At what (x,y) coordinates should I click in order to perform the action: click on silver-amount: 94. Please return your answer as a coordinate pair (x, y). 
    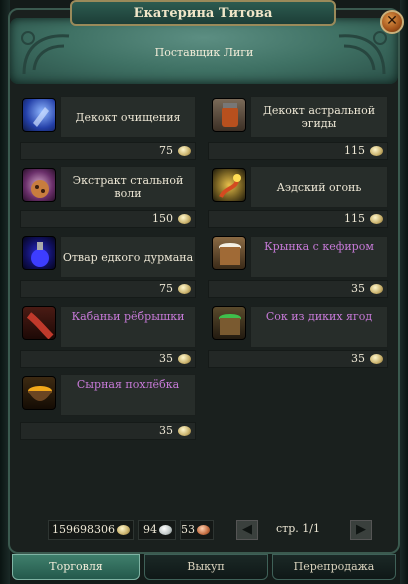
    Looking at the image, I should click on (157, 530).